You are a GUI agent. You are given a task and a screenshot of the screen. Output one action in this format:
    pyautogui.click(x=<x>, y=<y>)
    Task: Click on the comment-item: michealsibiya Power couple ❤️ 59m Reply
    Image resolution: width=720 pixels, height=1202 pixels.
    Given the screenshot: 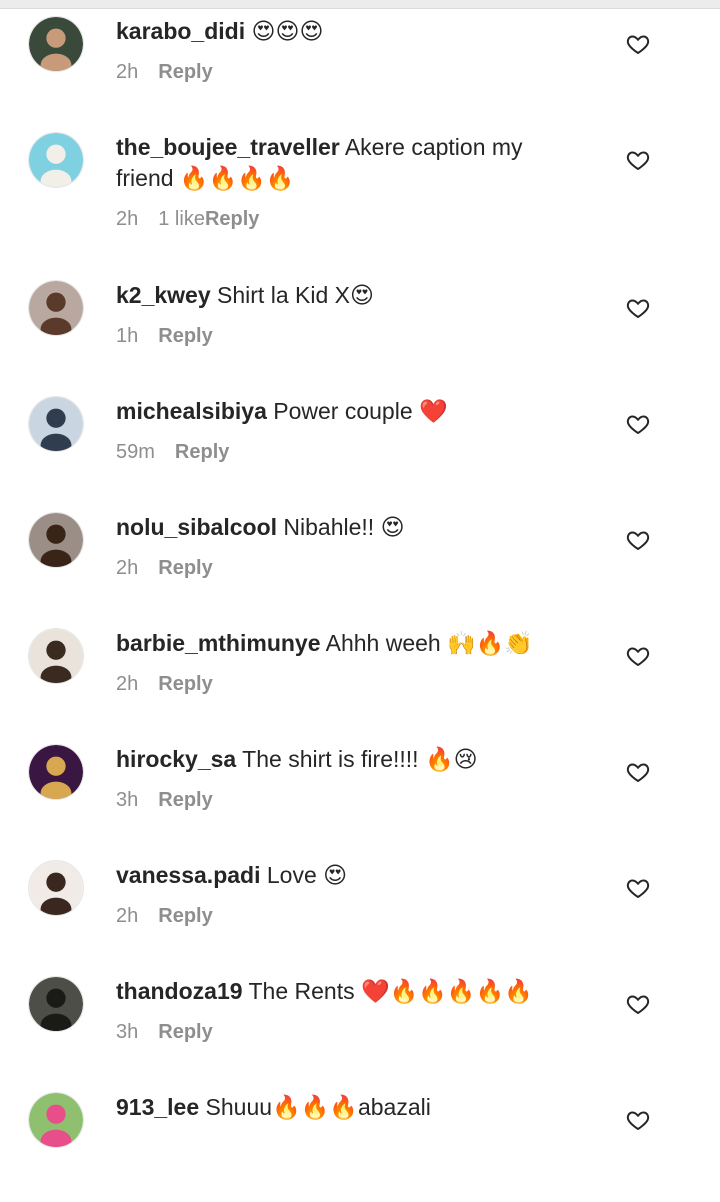 What is the action you would take?
    pyautogui.click(x=360, y=451)
    